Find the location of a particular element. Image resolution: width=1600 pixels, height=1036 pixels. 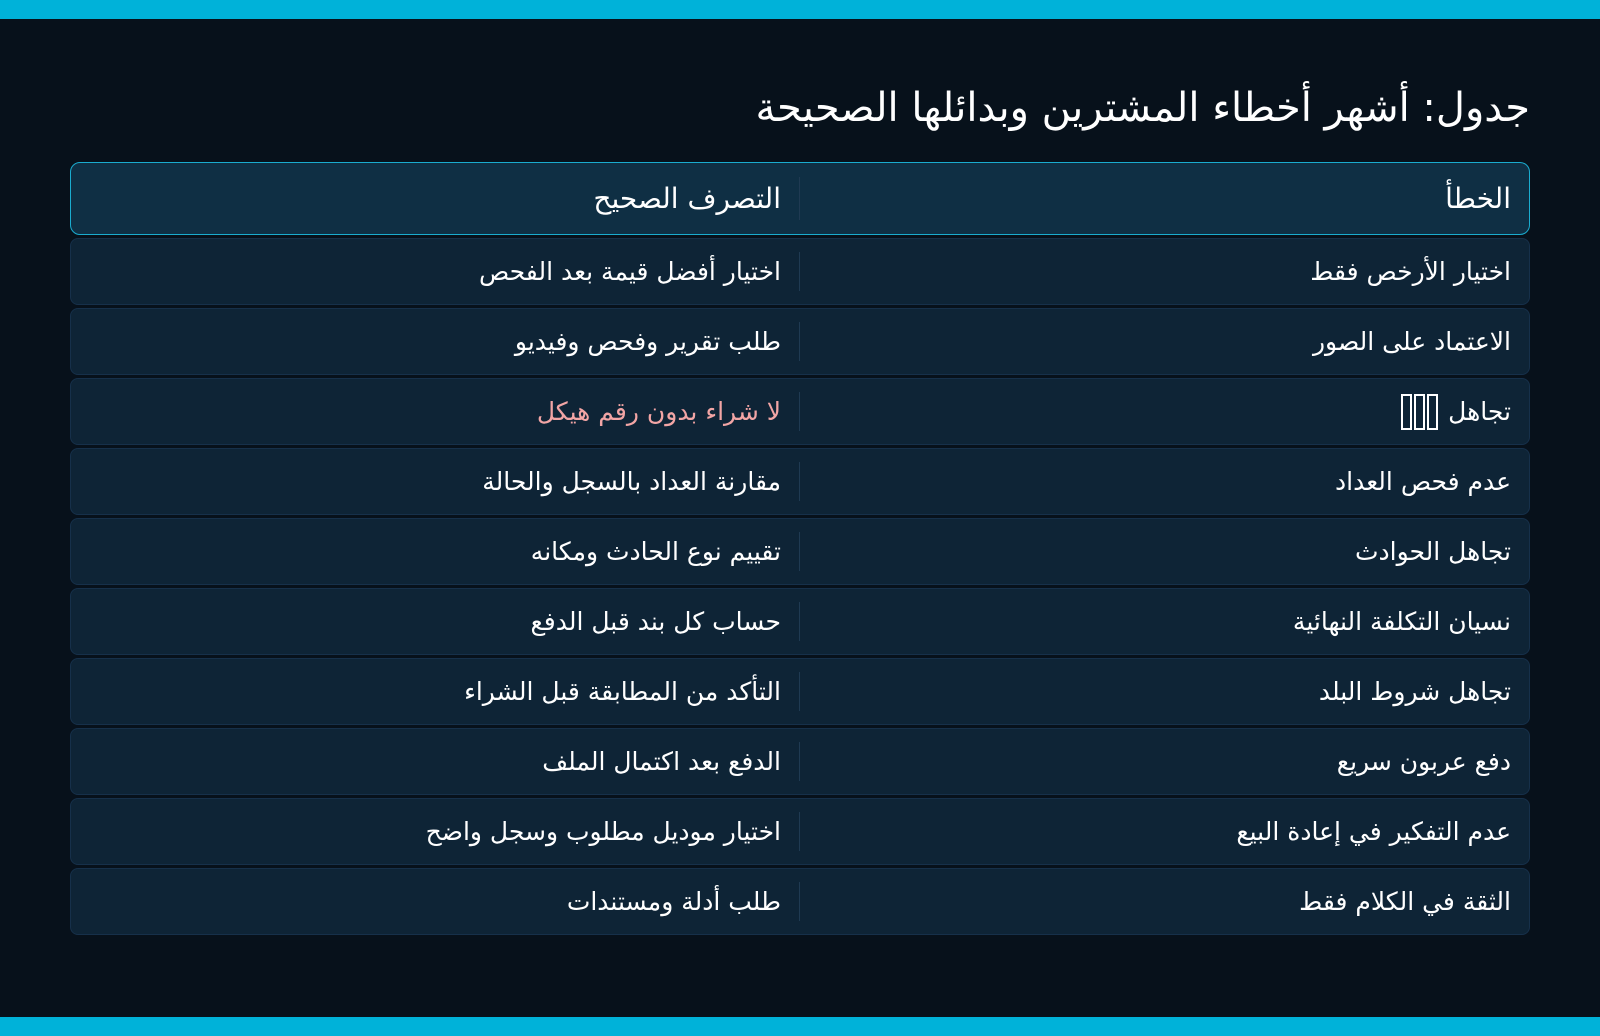

correct-cell: طلب أدلة ومستندات is located at coordinates (673, 901).